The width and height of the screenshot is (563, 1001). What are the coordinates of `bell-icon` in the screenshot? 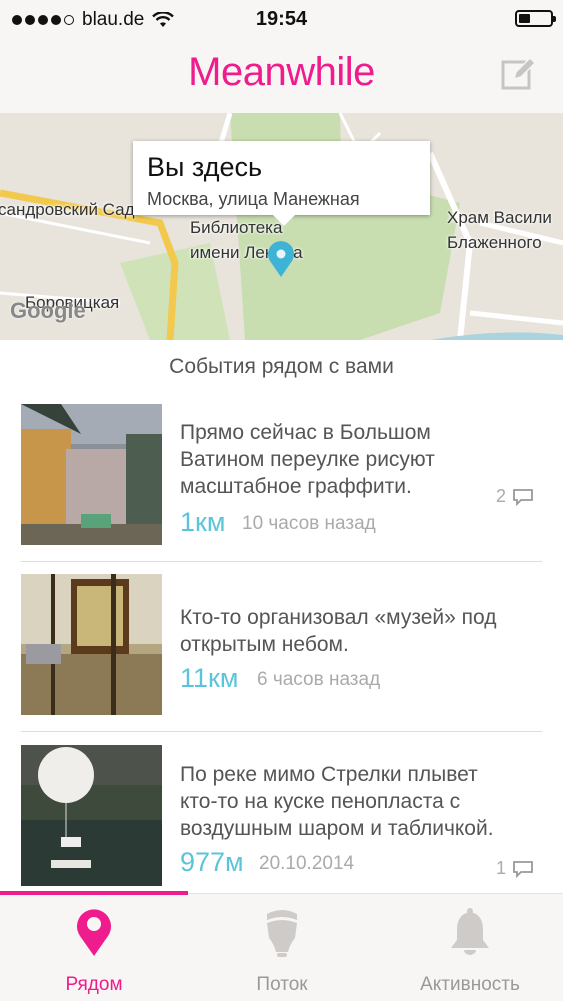 It's located at (470, 931).